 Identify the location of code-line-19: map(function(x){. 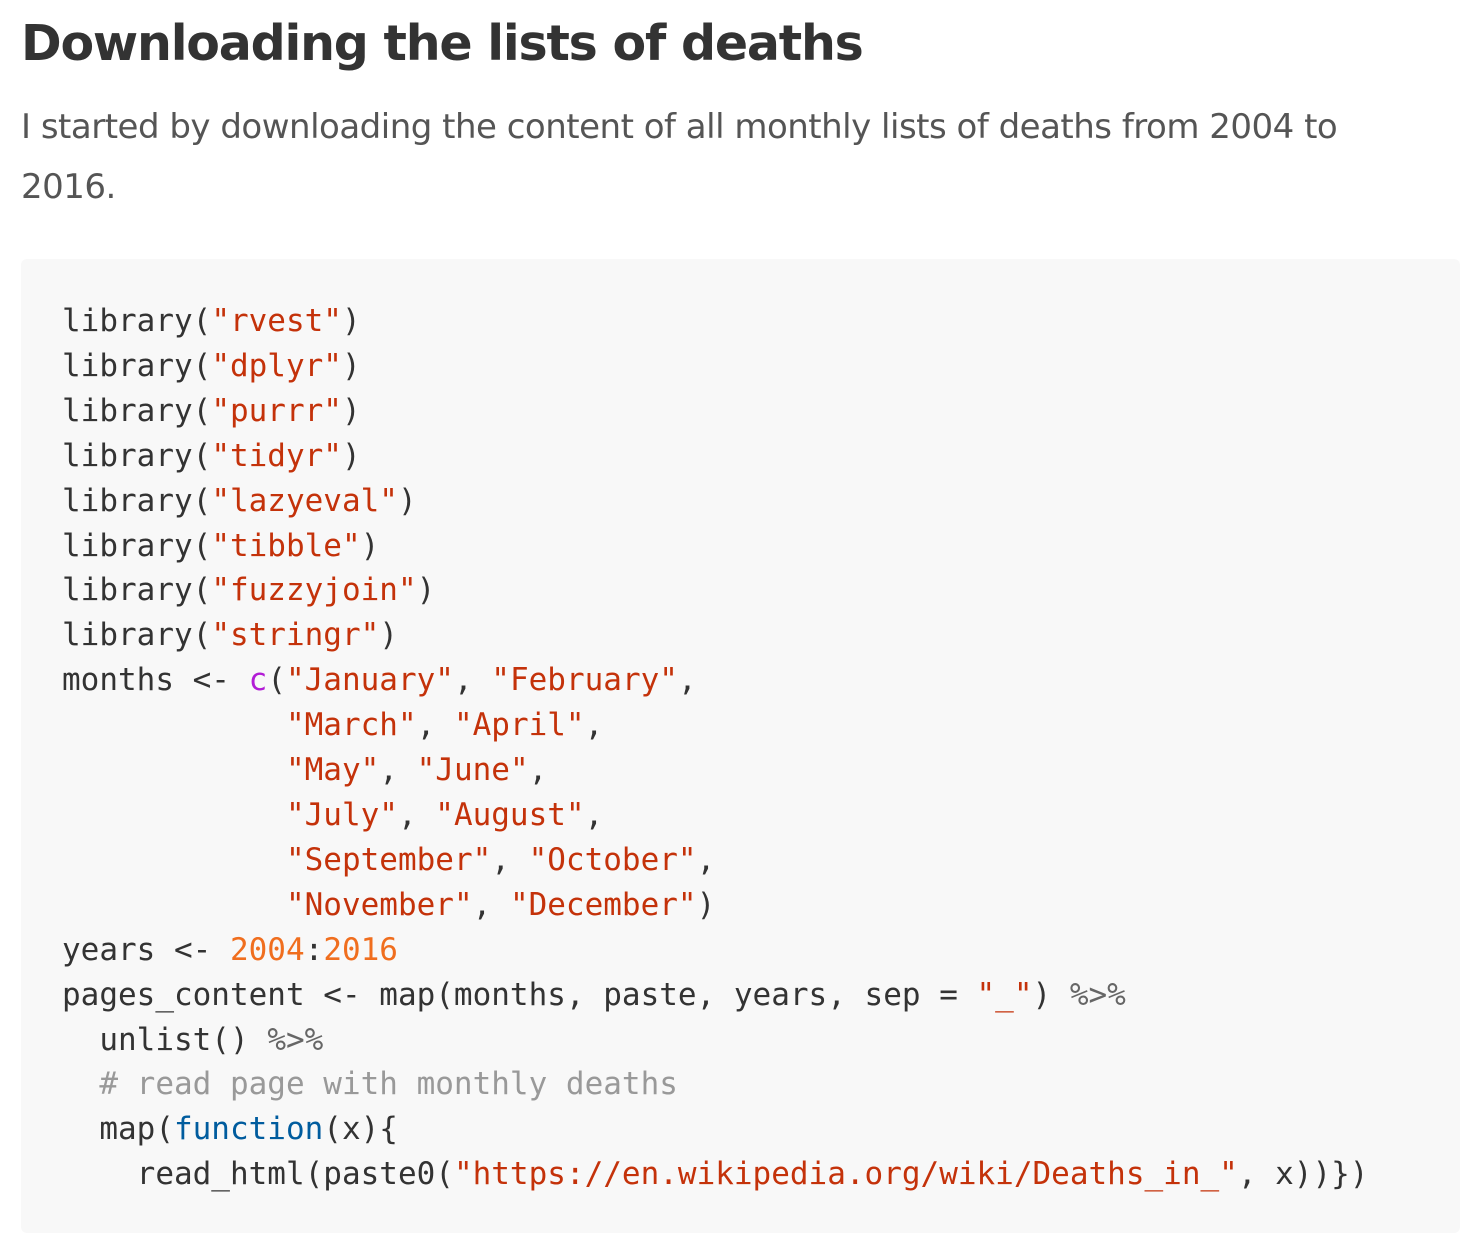
(230, 1129).